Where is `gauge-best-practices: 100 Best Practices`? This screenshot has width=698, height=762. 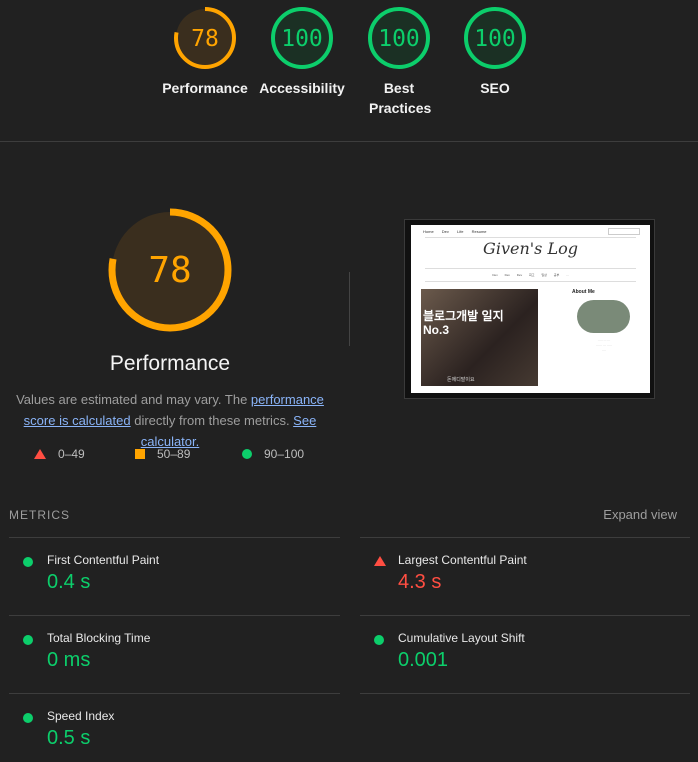
gauge-best-practices: 100 Best Practices is located at coordinates (399, 62).